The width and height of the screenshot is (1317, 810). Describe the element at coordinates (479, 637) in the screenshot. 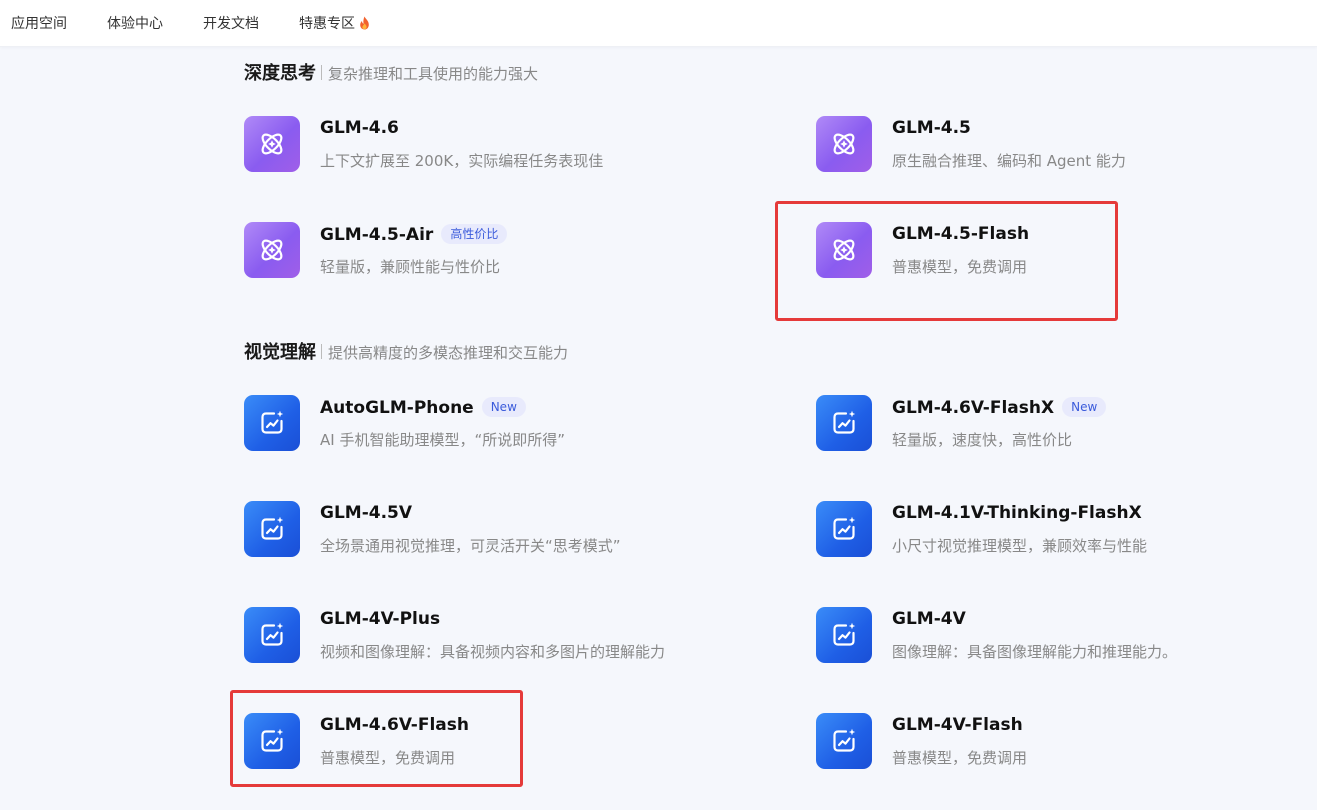

I see `model-card-glm-4v-plus: GLM-4V-Plus 视频和图像理解：具备视频内容和多图片的理解能力` at that location.